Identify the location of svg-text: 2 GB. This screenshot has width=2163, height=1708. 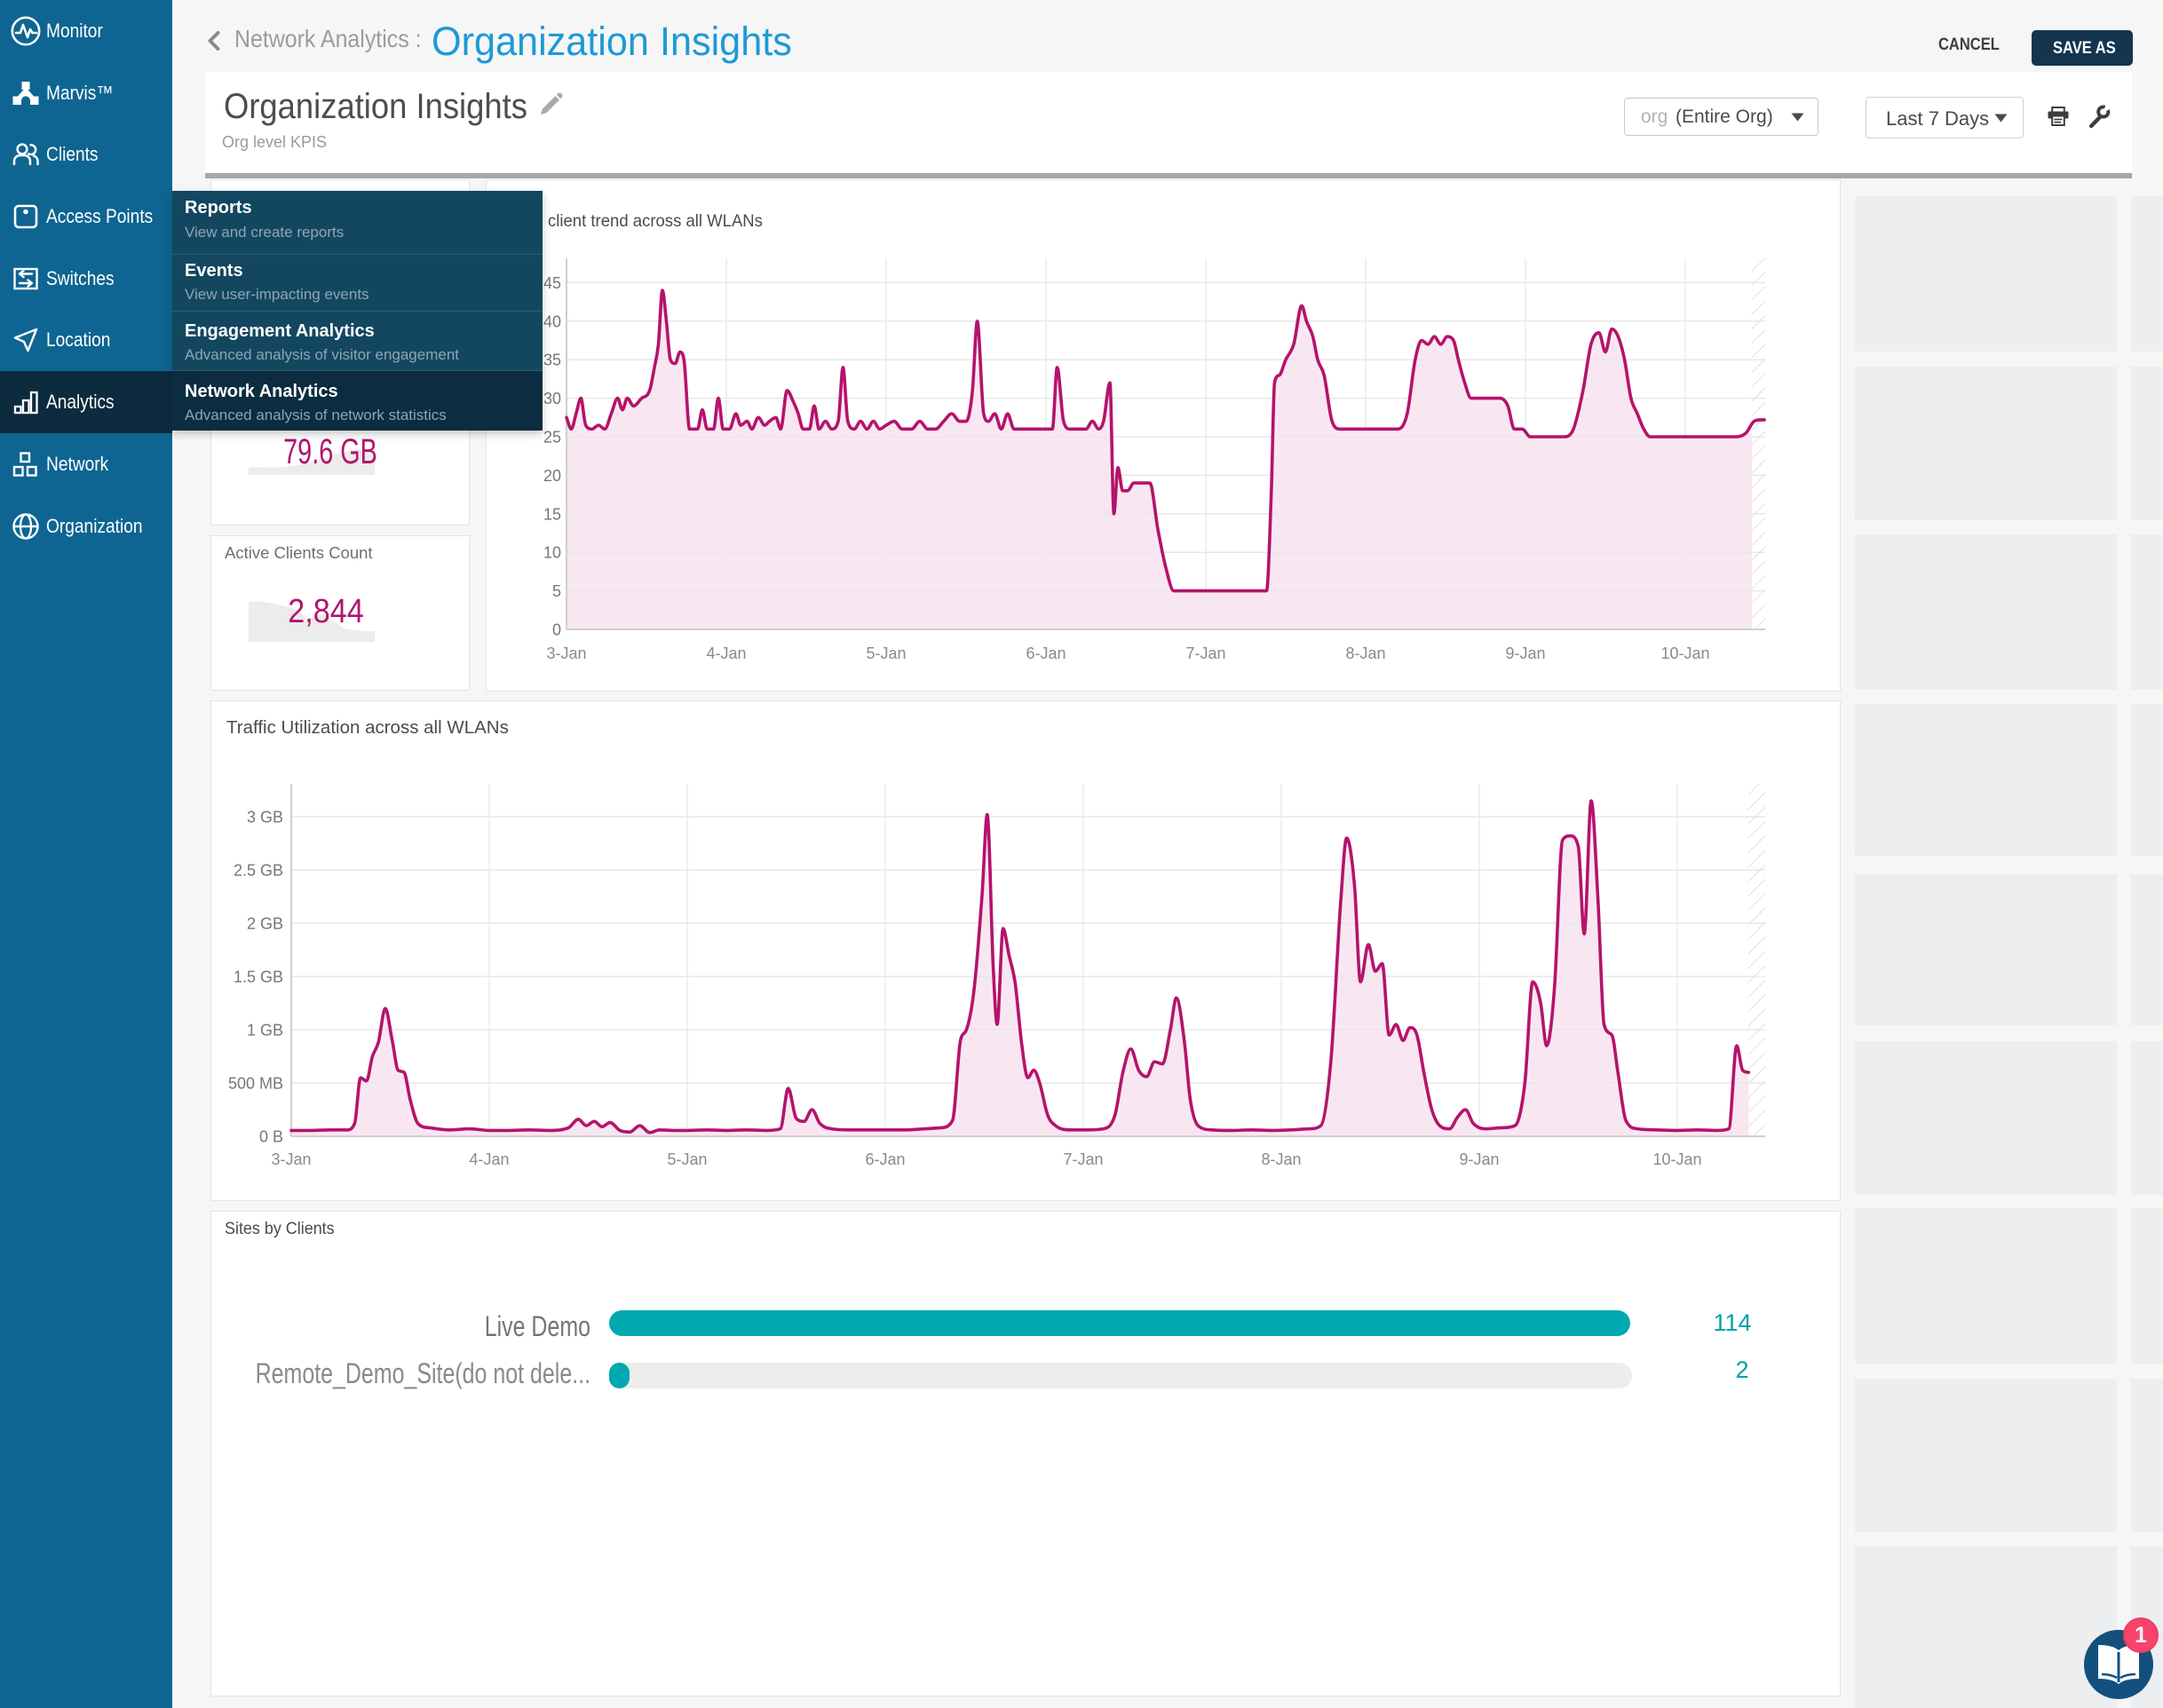
(265, 924).